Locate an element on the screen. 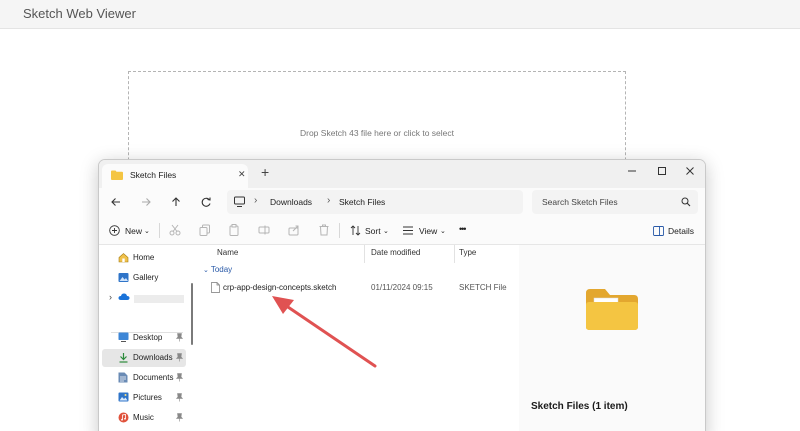 This screenshot has height=431, width=800. onedrive-icon is located at coordinates (124, 296).